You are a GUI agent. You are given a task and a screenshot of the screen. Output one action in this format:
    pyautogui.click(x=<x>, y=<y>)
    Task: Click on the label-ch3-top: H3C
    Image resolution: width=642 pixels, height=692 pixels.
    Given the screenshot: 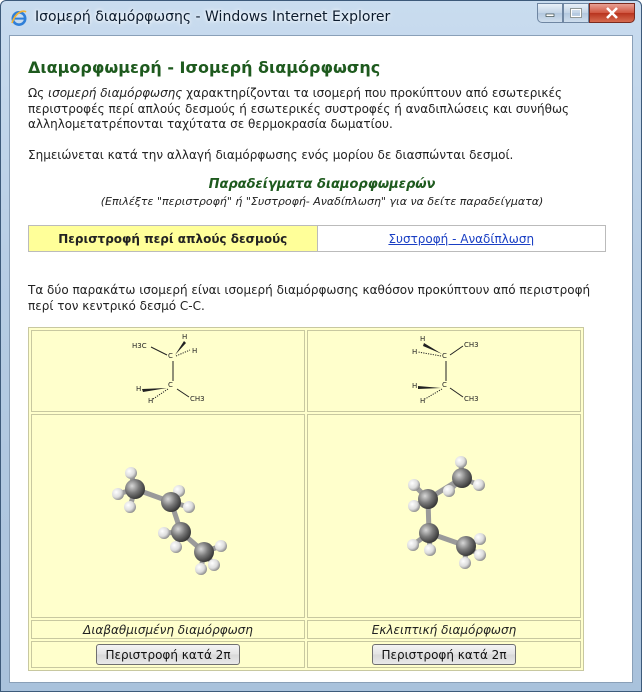 What is the action you would take?
    pyautogui.click(x=139, y=346)
    